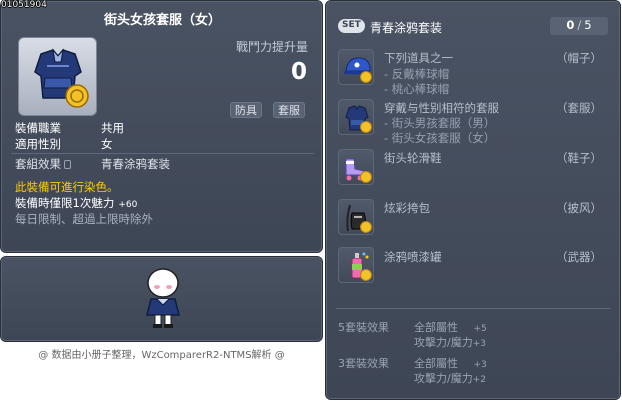 This screenshot has width=622, height=402. I want to click on set-bonus-line: 攻擊力/魔力+3, so click(450, 342).